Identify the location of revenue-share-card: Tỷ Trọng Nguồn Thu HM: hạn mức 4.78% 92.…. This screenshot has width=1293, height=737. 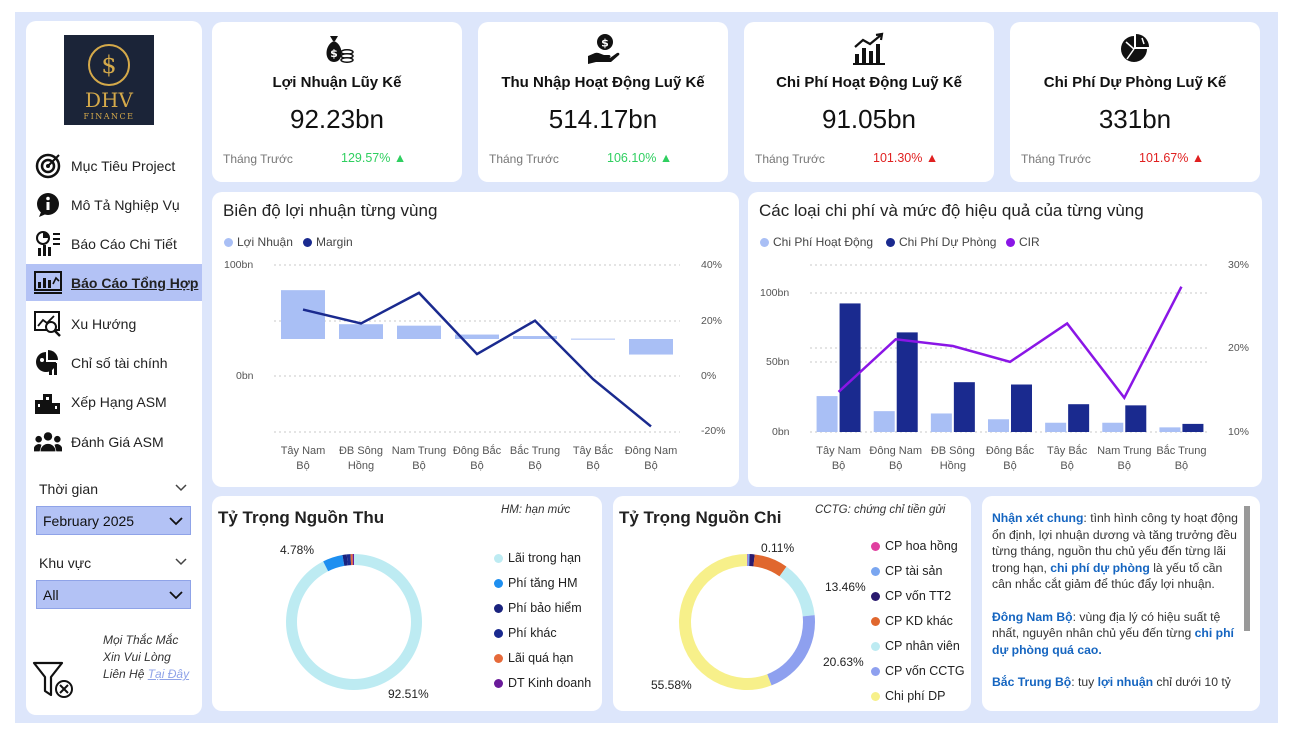
(407, 603).